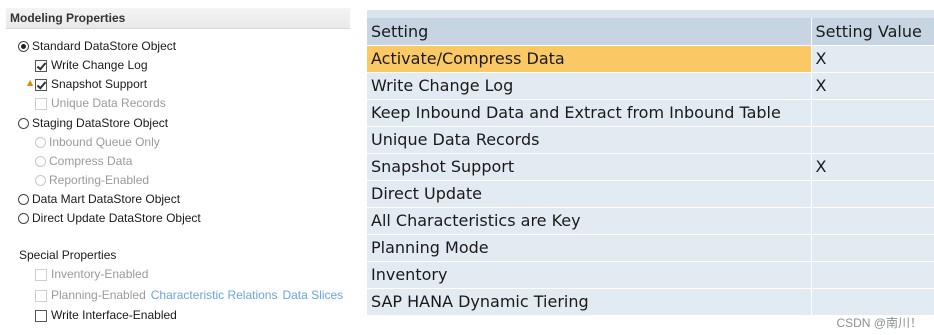 This screenshot has height=335, width=934. I want to click on data-slices-link: Data Slices, so click(312, 295).